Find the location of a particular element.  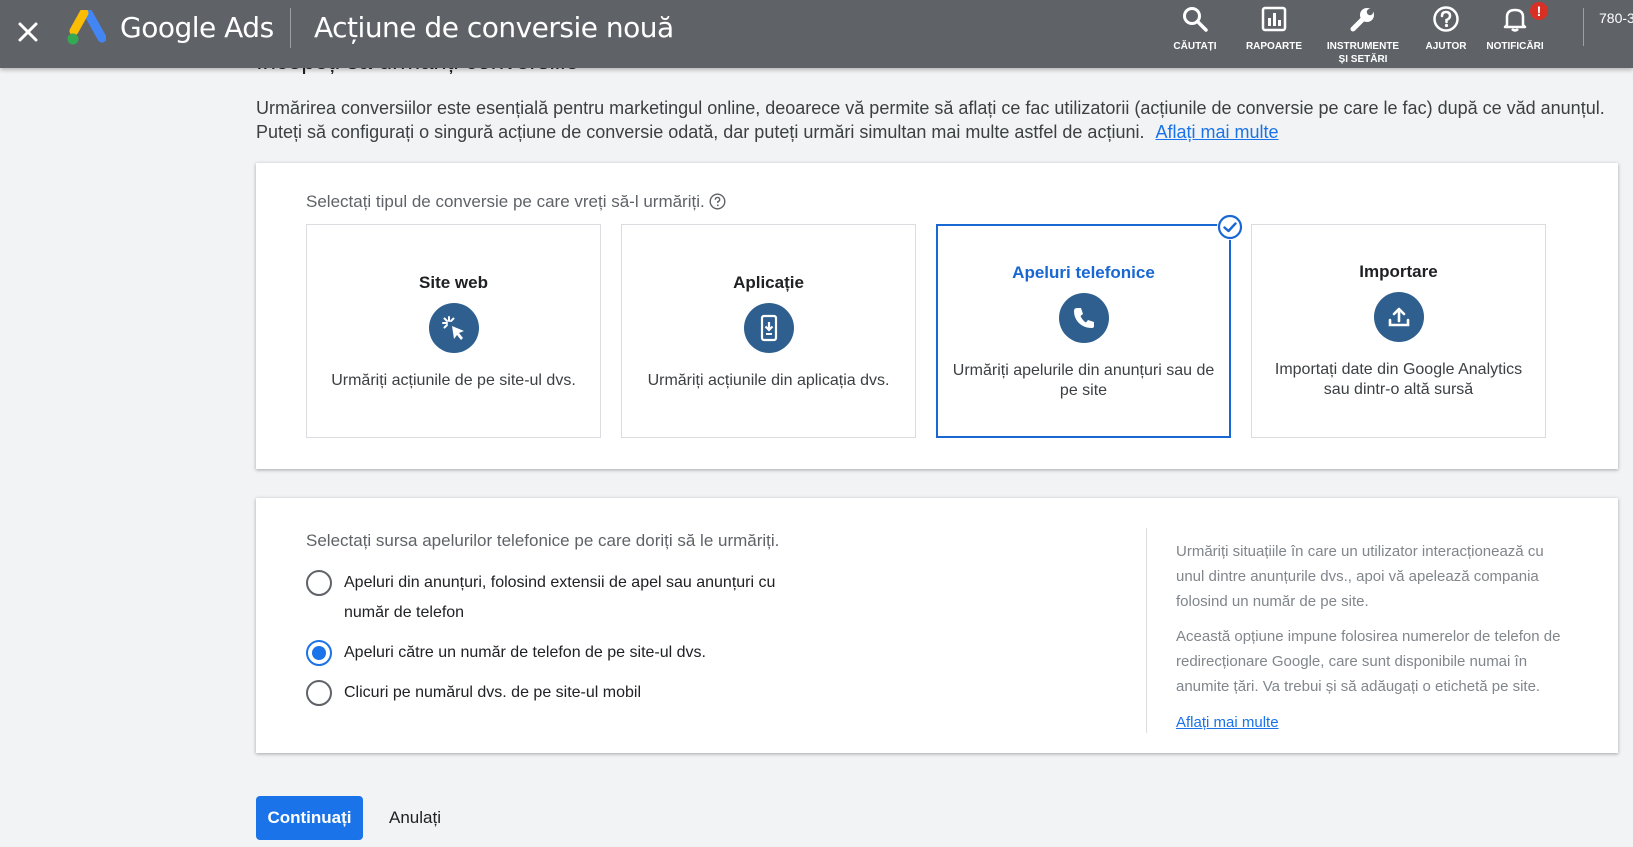

cancel-button: Anulați is located at coordinates (415, 818).